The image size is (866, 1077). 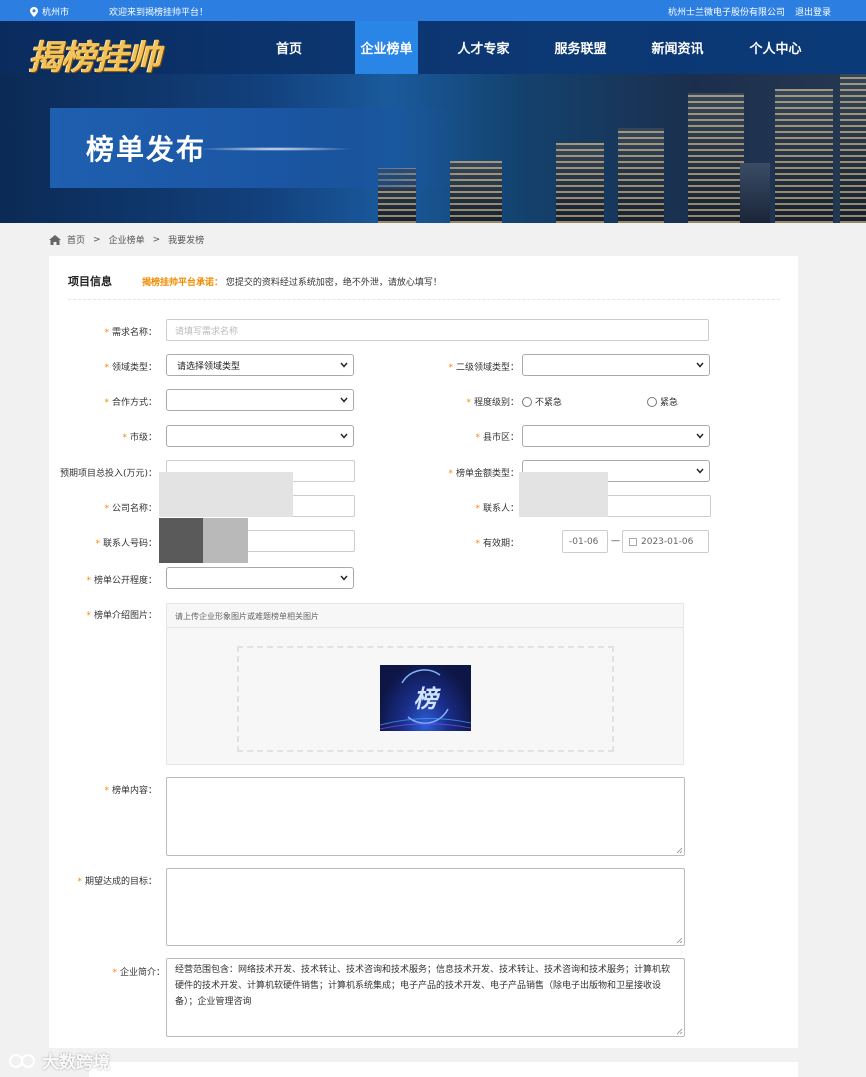 What do you see at coordinates (121, 616) in the screenshot?
I see `intro-image-label: * 榜单介绍图片：` at bounding box center [121, 616].